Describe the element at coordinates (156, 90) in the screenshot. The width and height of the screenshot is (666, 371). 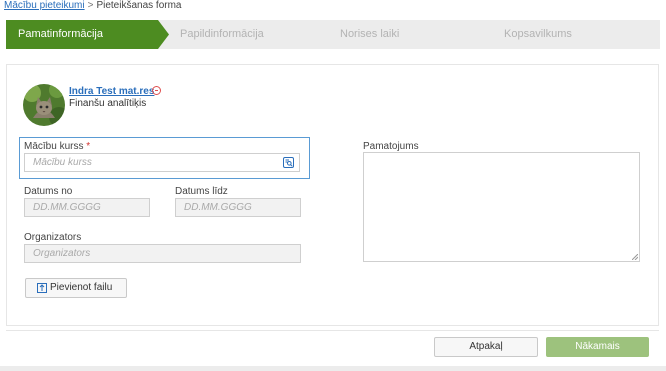
I see `minus-circle-icon` at that location.